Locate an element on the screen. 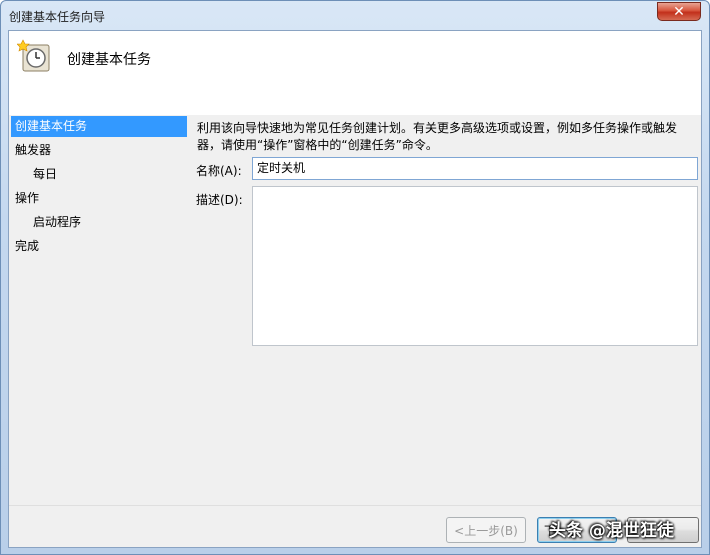 Image resolution: width=710 pixels, height=555 pixels. footer-divider is located at coordinates (355, 505).